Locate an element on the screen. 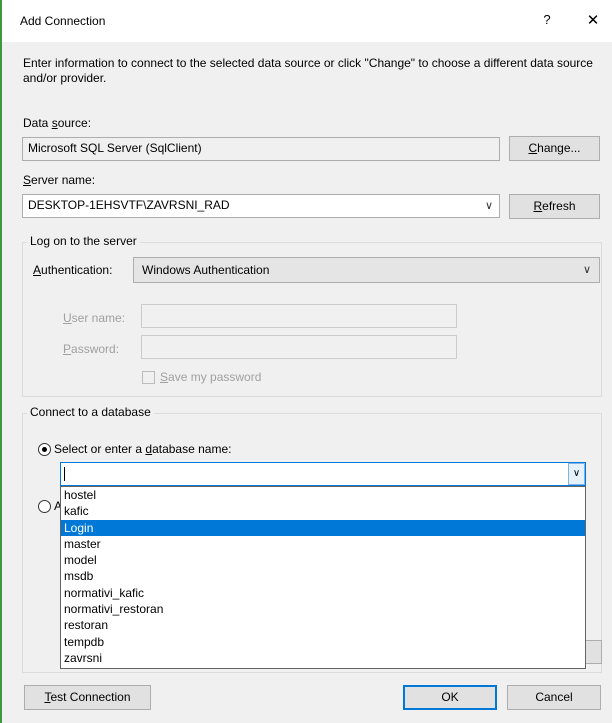 The image size is (612, 723). list-item: msdb is located at coordinates (323, 576).